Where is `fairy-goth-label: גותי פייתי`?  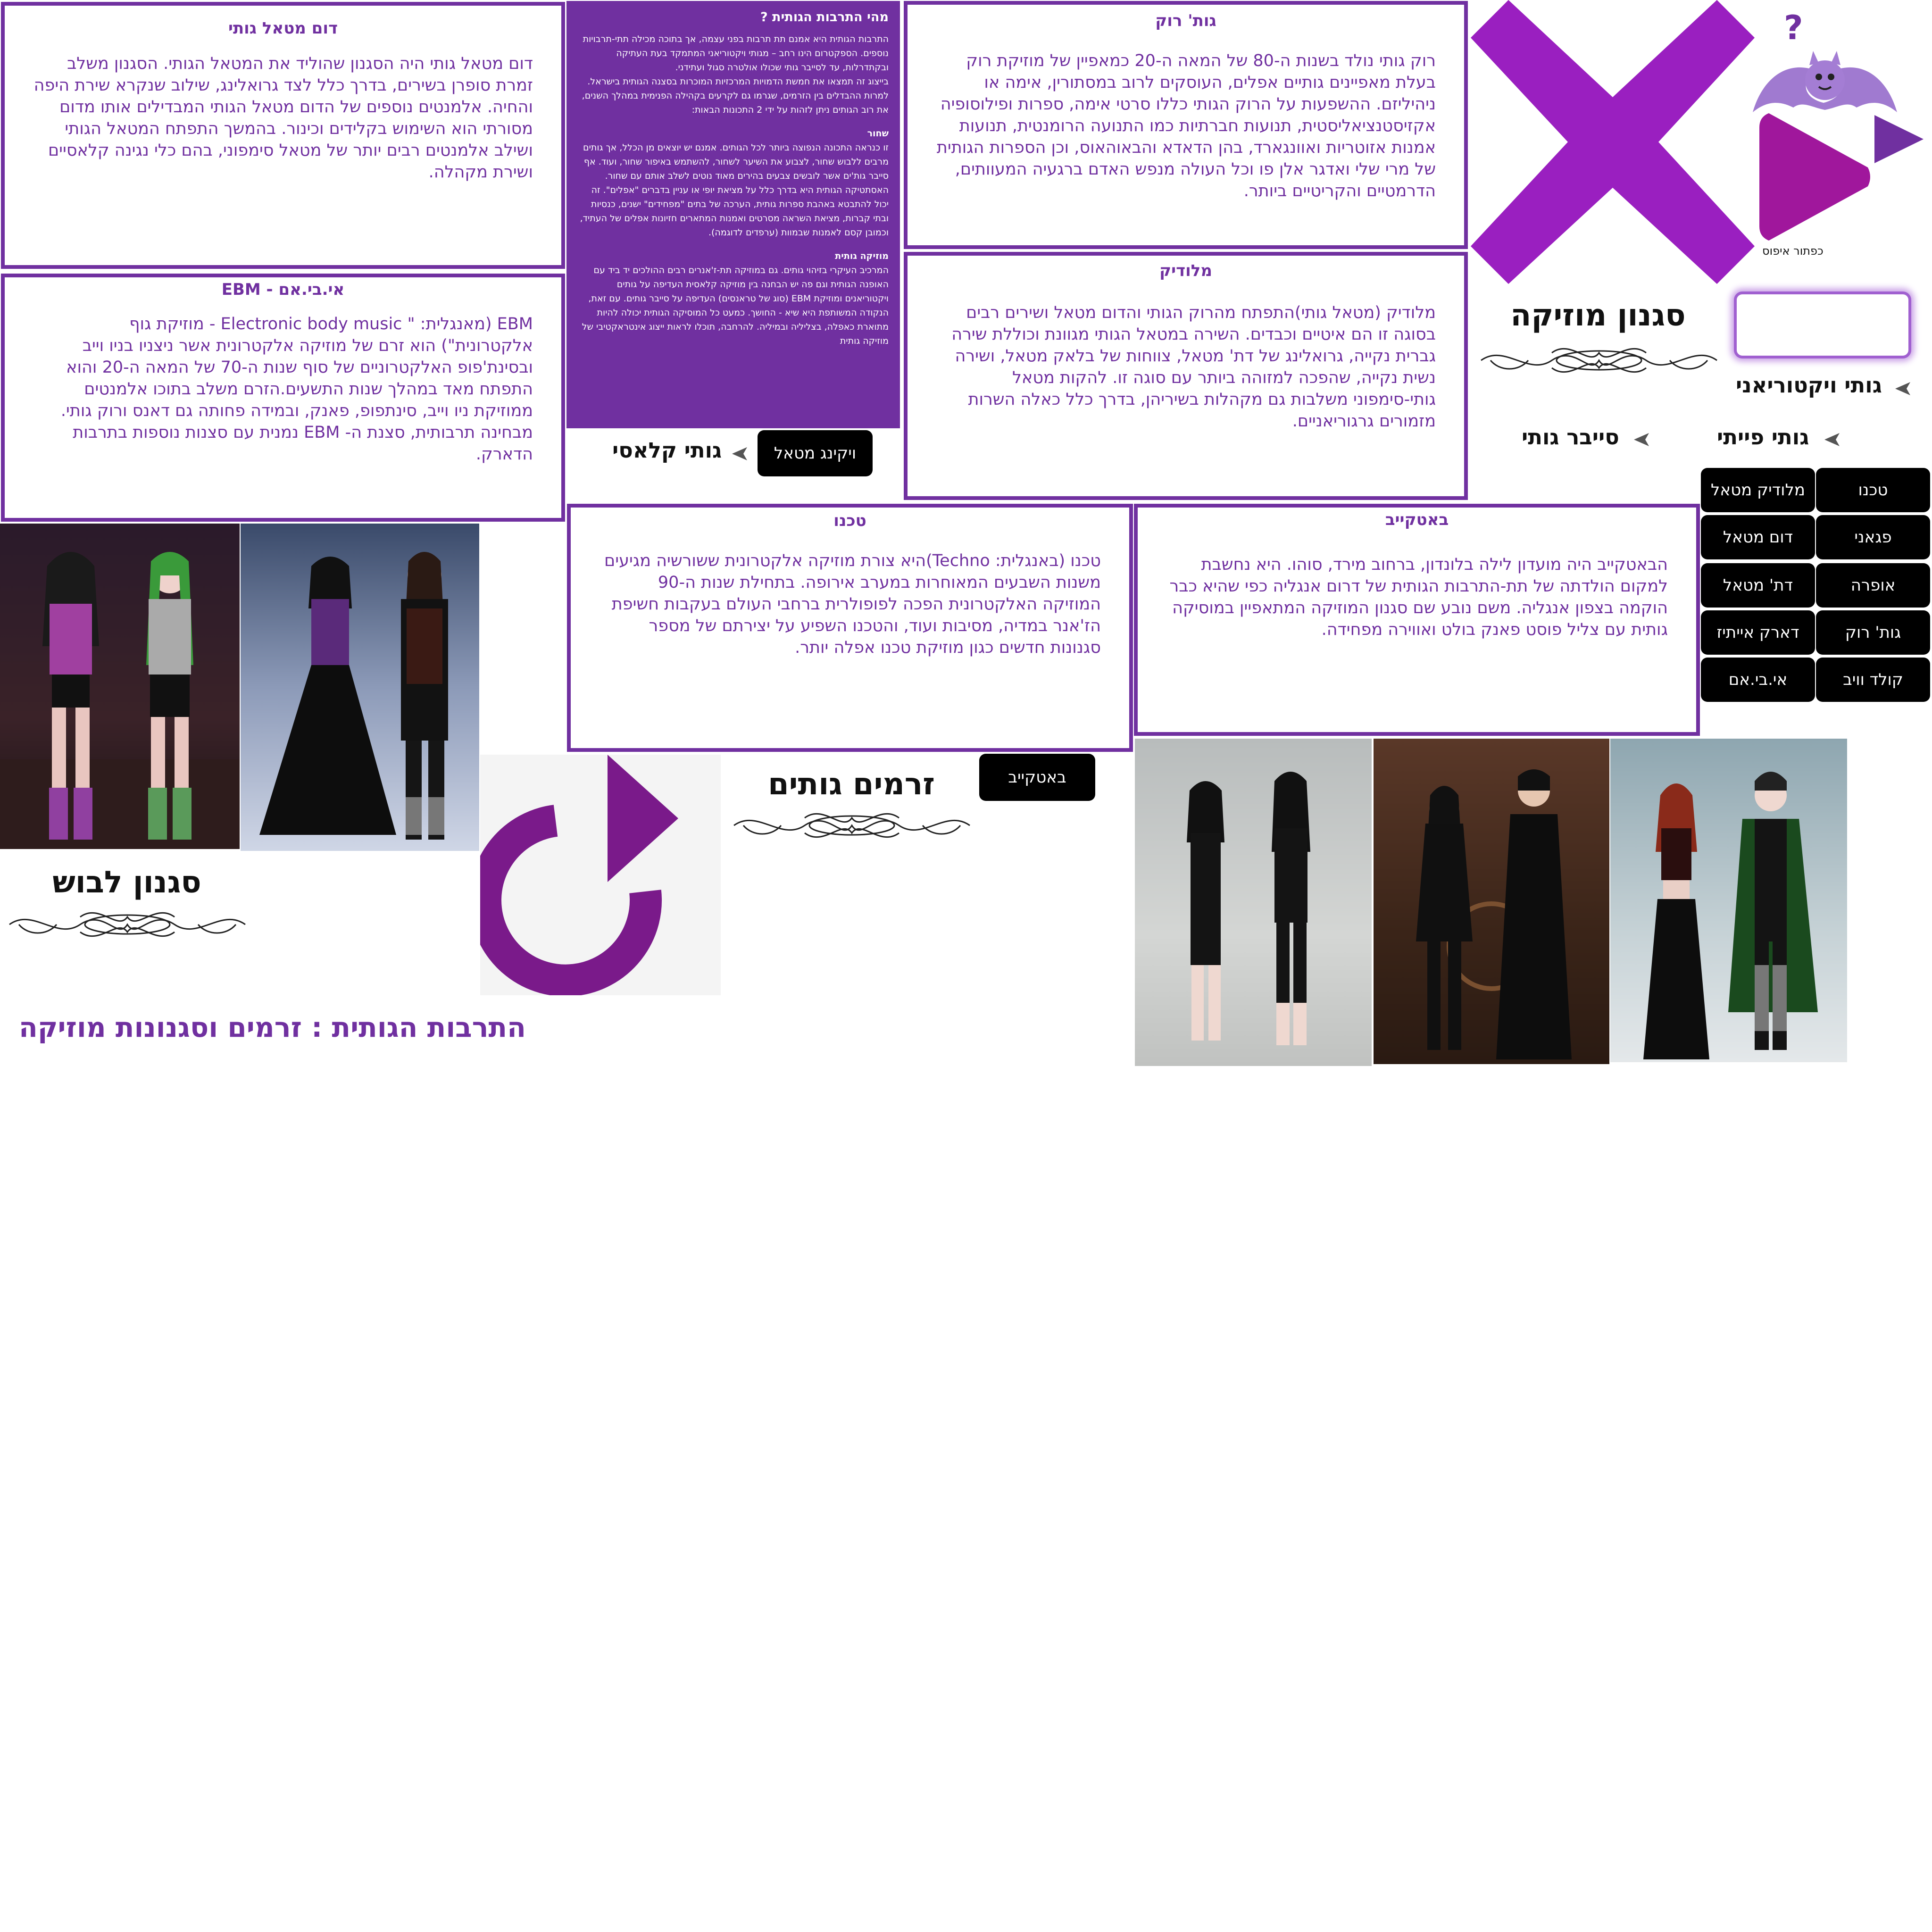 fairy-goth-label: גותי פייתי is located at coordinates (1763, 437).